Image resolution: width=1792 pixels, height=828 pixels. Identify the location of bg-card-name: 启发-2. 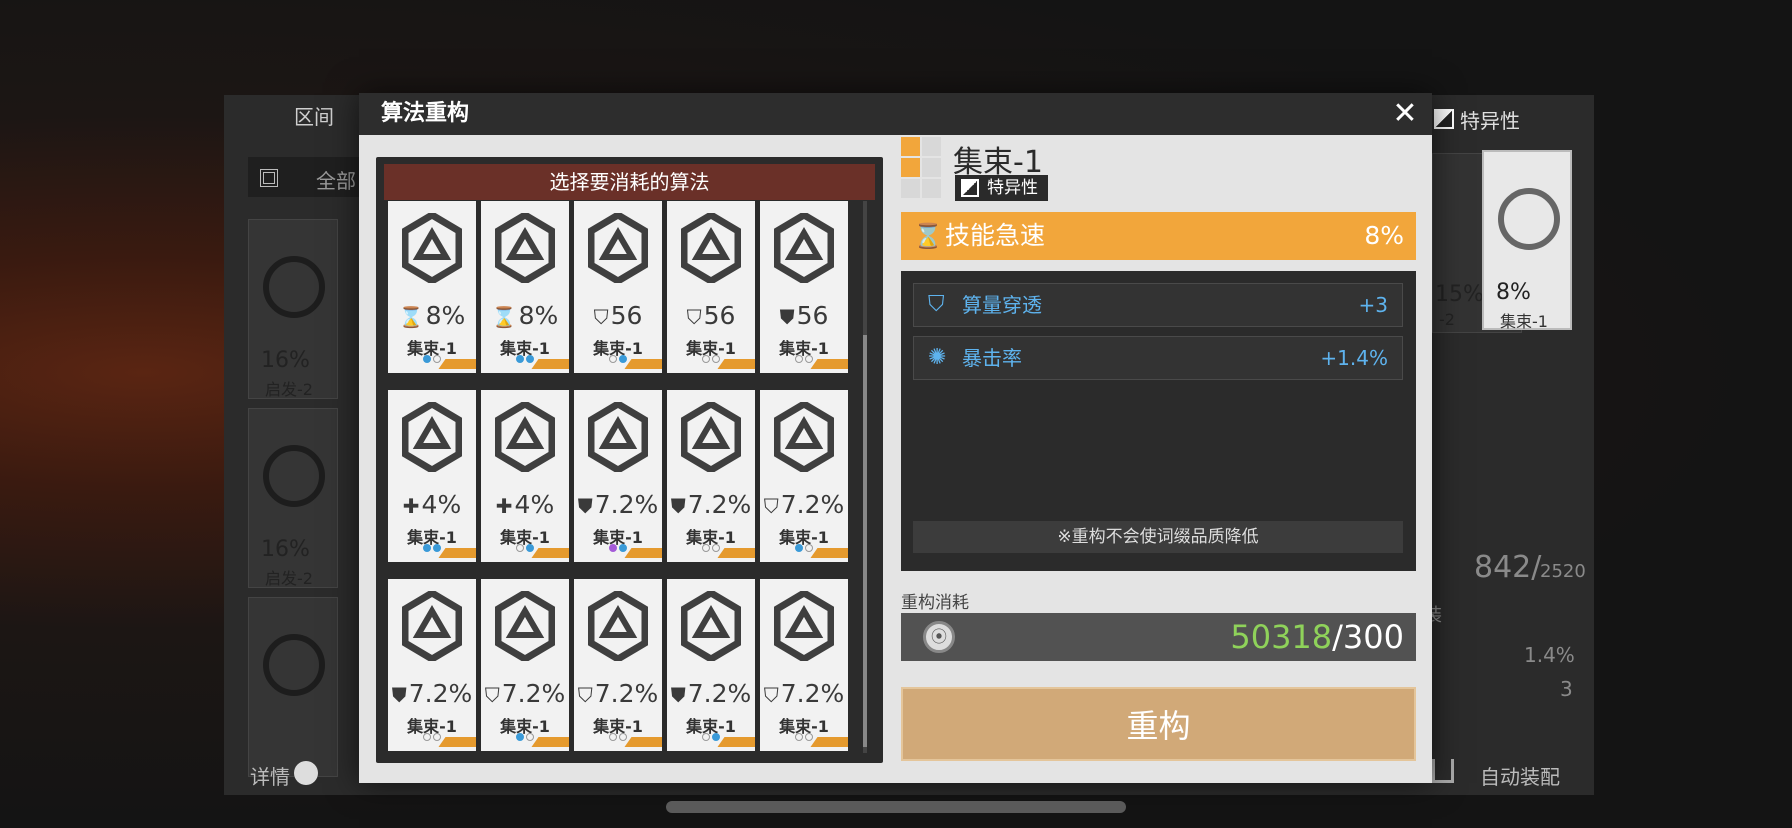
(289, 389).